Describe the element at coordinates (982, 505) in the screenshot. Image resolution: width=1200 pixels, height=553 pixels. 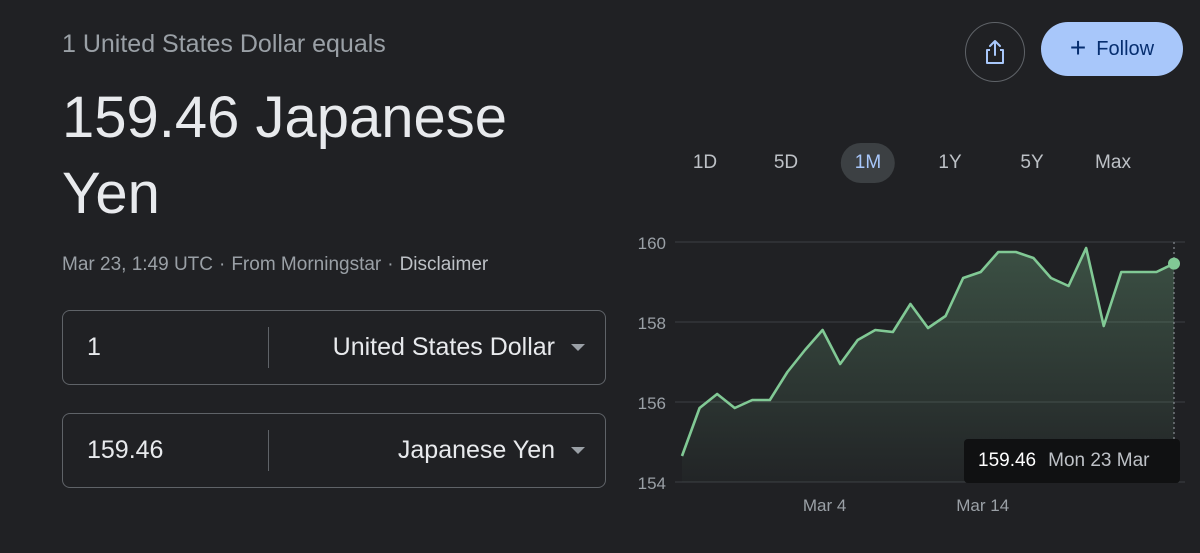
I see `x-tick-label: Mar 14` at that location.